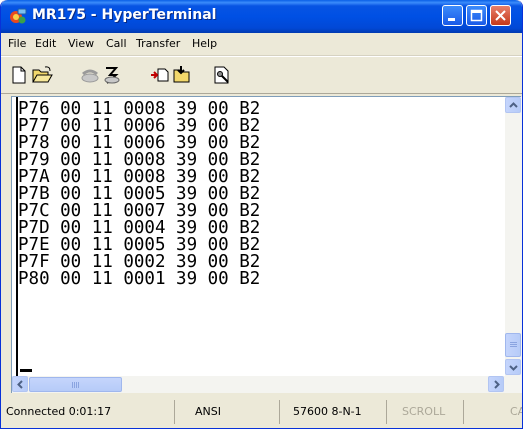  What do you see at coordinates (139, 177) in the screenshot?
I see `terminal-line: P7A 00 11 0008 39 00 B2` at bounding box center [139, 177].